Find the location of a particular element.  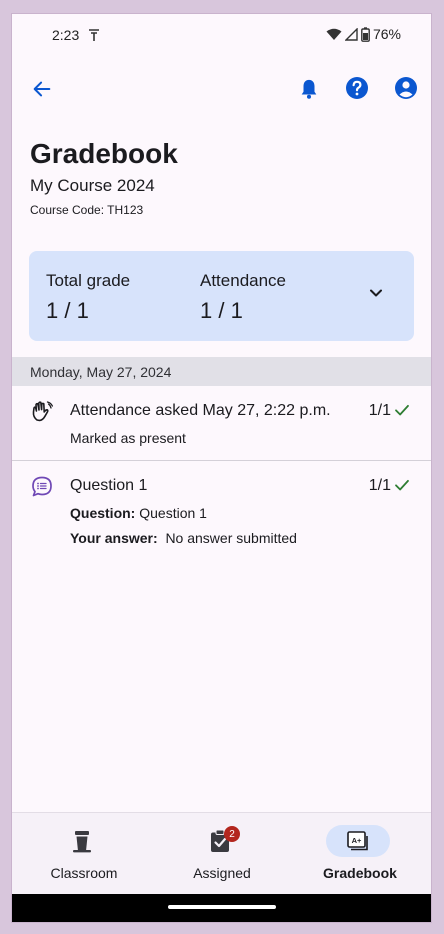

podium-icon is located at coordinates (82, 842).